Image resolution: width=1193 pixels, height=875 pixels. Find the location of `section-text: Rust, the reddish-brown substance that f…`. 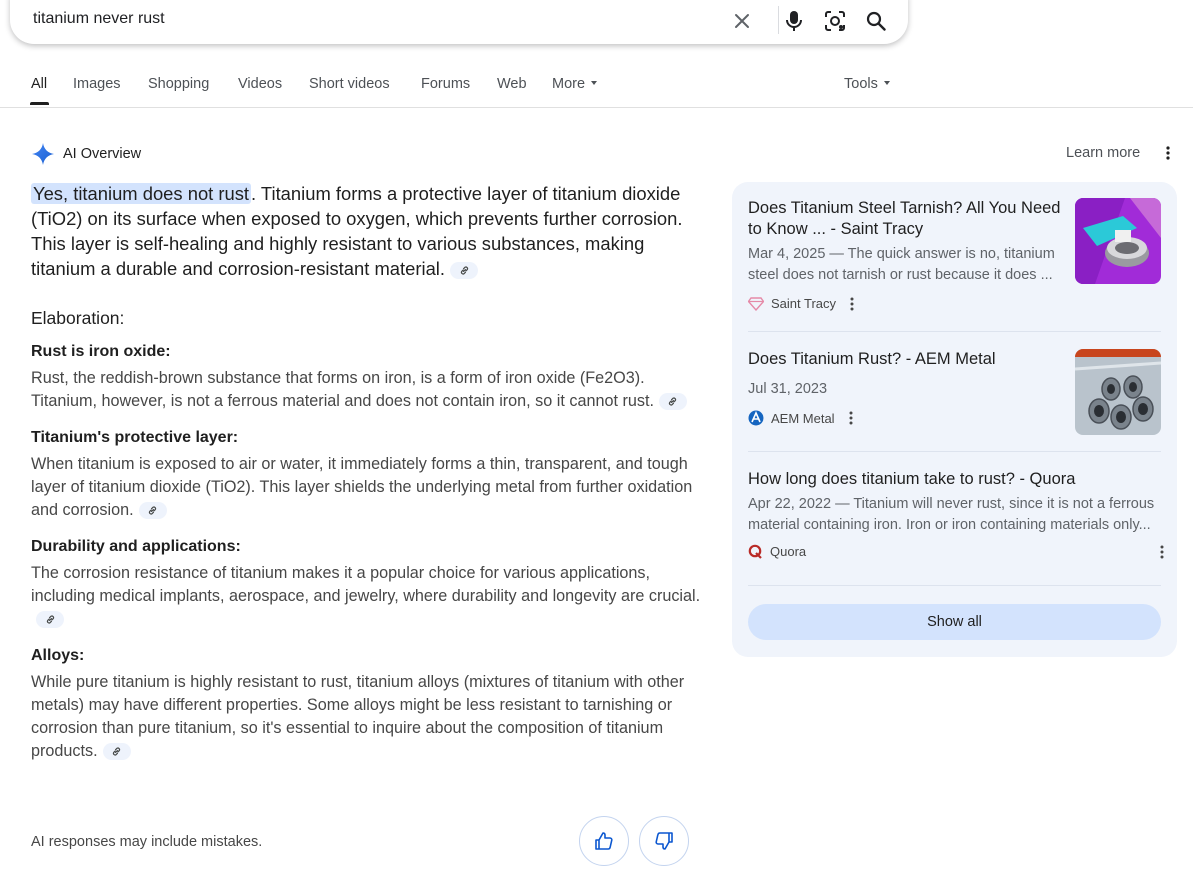

section-text: Rust, the reddish-brown substance that f… is located at coordinates (366, 390).